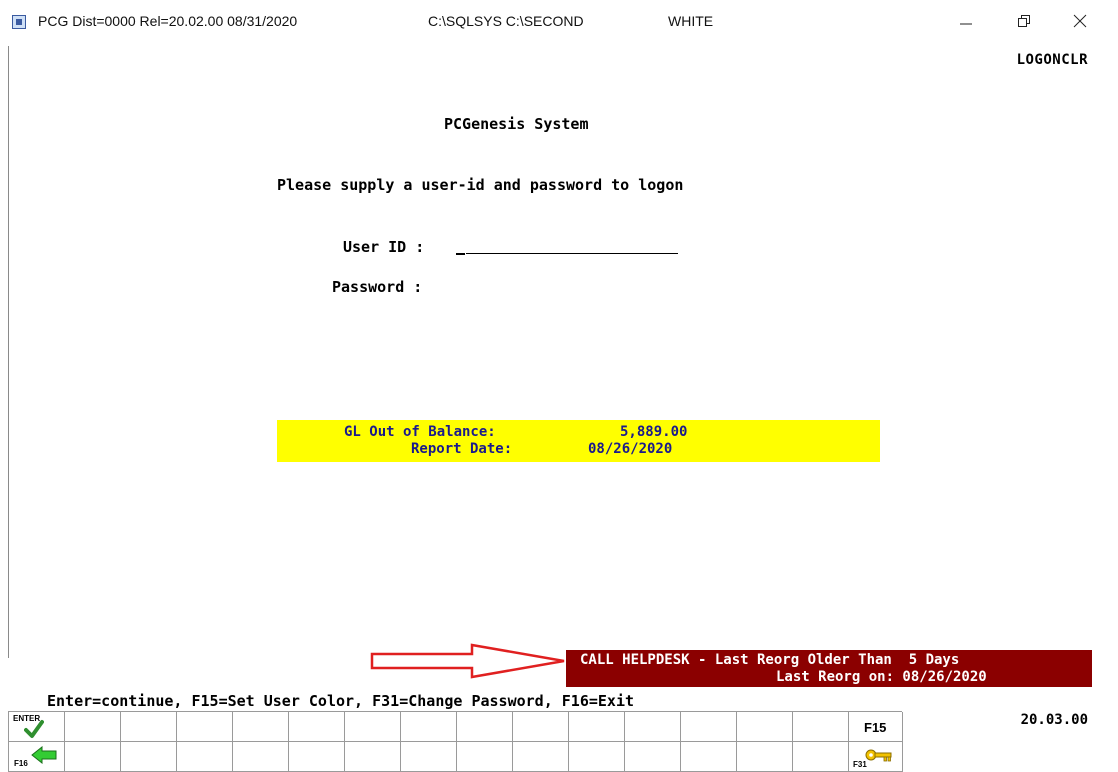 This screenshot has width=1118, height=772. I want to click on screen-id: LOGONCLR, so click(1052, 60).